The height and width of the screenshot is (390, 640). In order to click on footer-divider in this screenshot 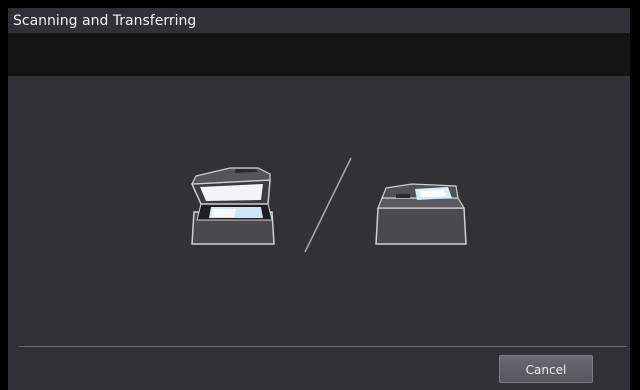, I will do `click(323, 346)`.